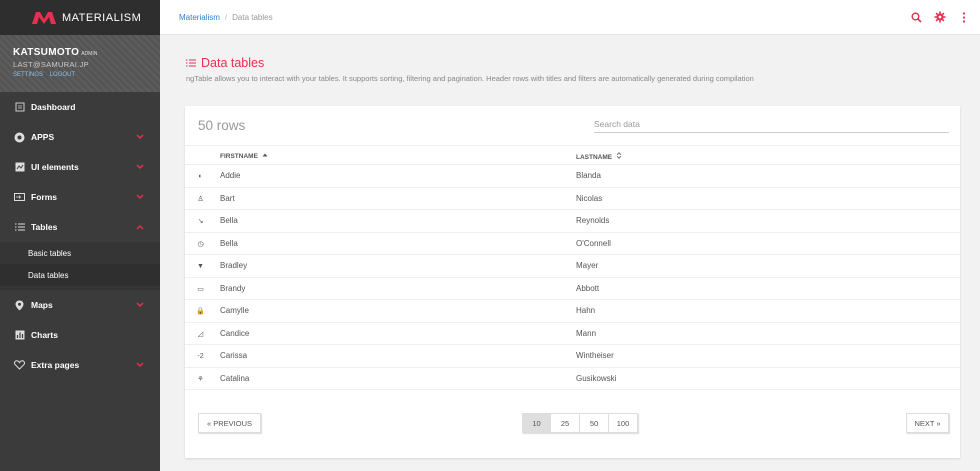 Image resolution: width=980 pixels, height=471 pixels. I want to click on page-size-25: 25, so click(565, 423).